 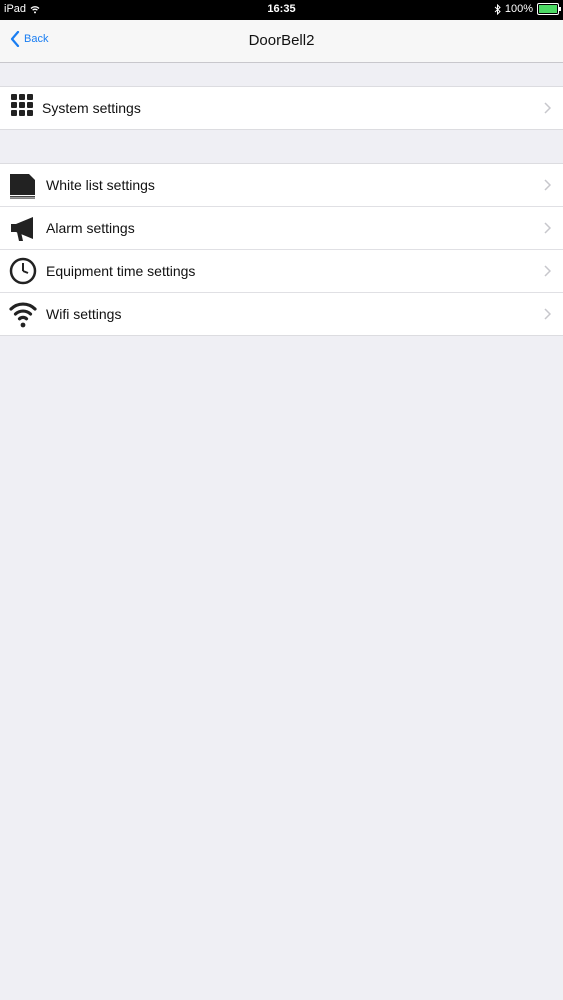 I want to click on settings-group-system: System settings, so click(x=281, y=108).